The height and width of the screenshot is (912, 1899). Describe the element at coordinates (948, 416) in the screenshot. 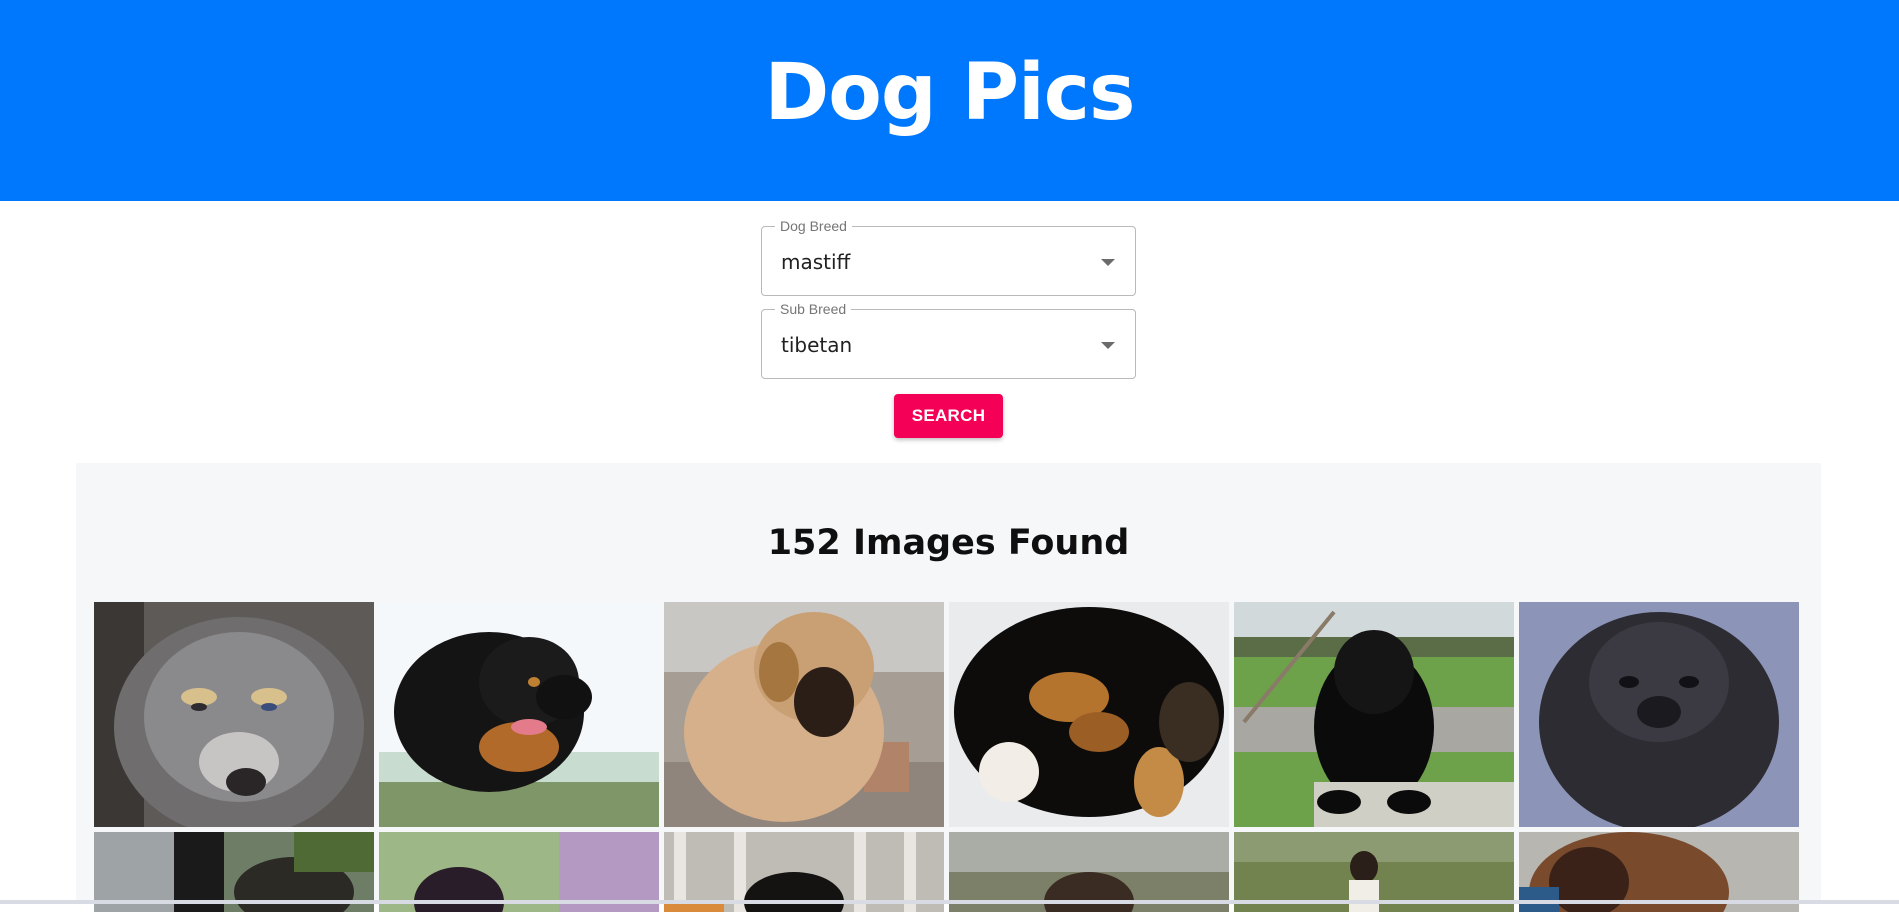

I see `search-button: SEARCH` at that location.